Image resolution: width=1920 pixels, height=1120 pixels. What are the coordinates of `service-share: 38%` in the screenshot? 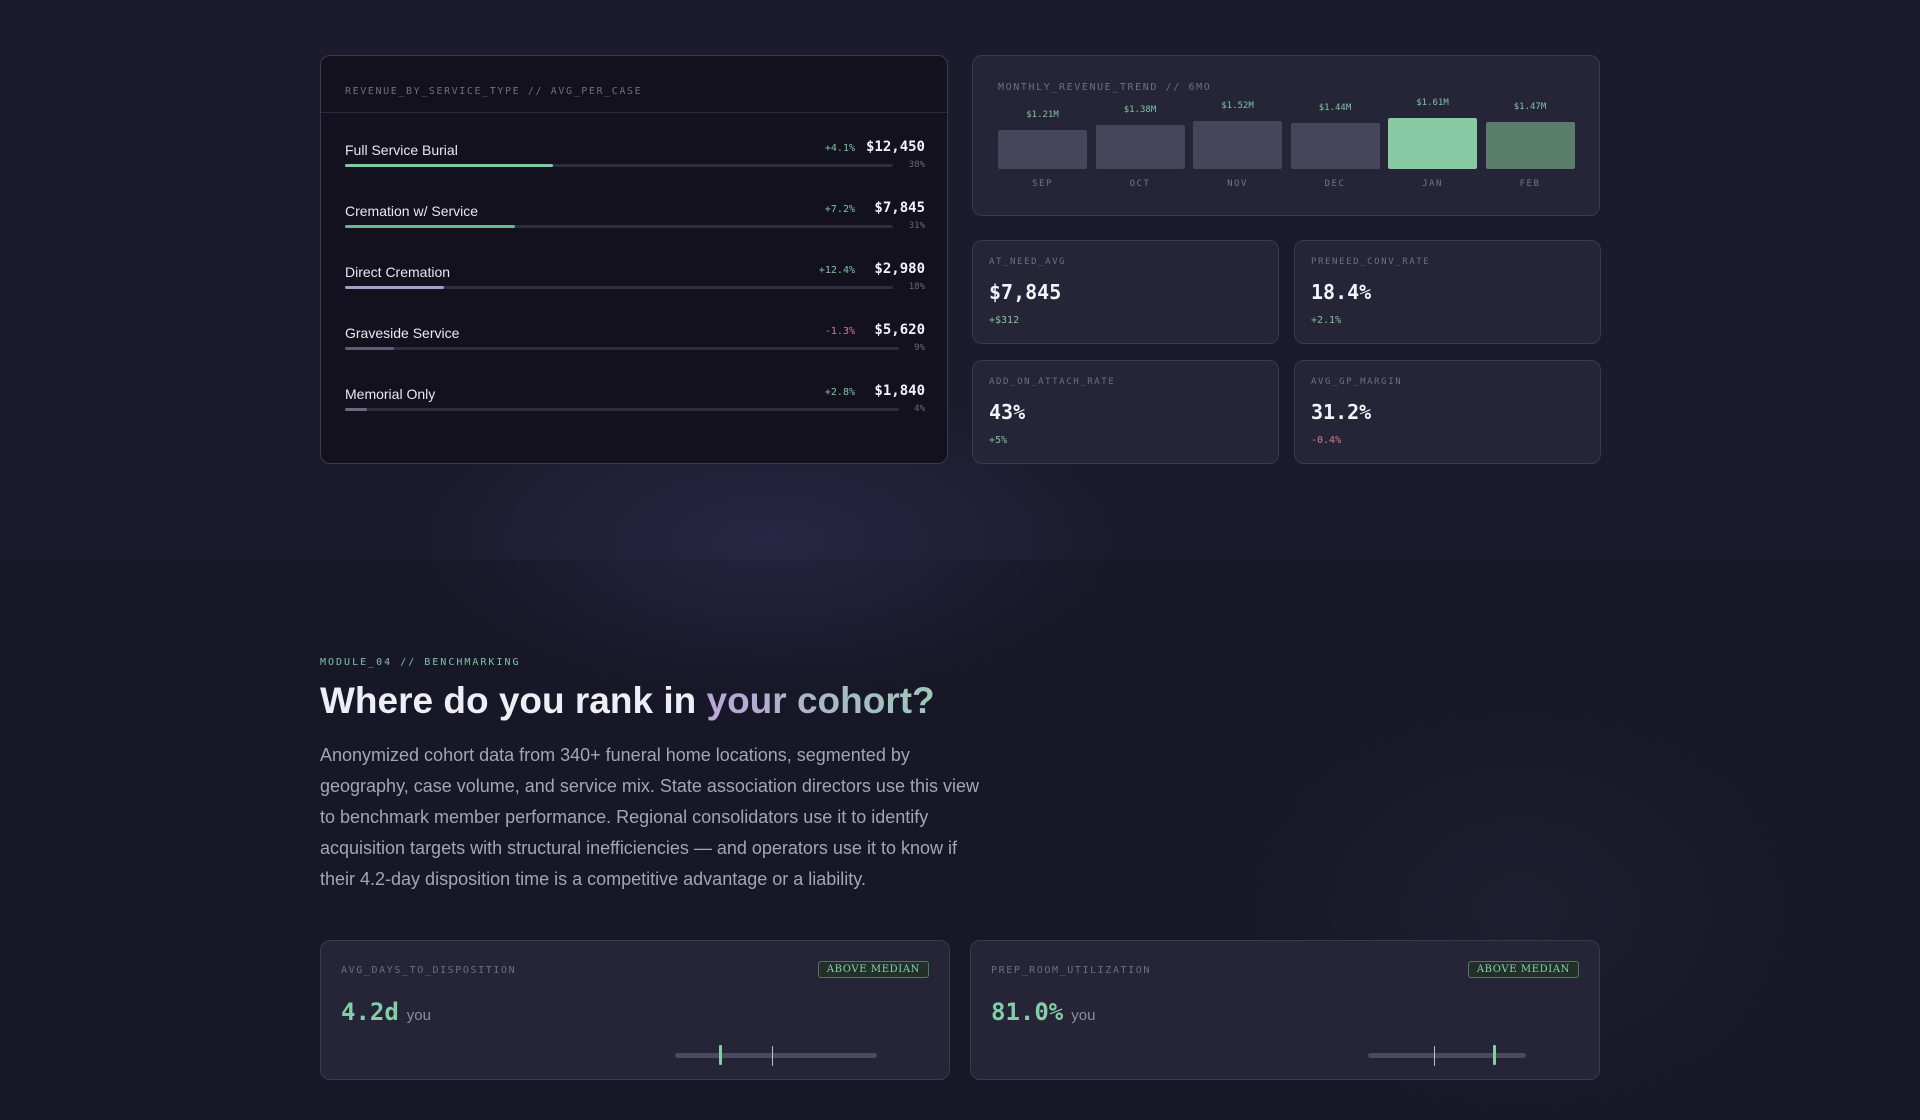 It's located at (916, 165).